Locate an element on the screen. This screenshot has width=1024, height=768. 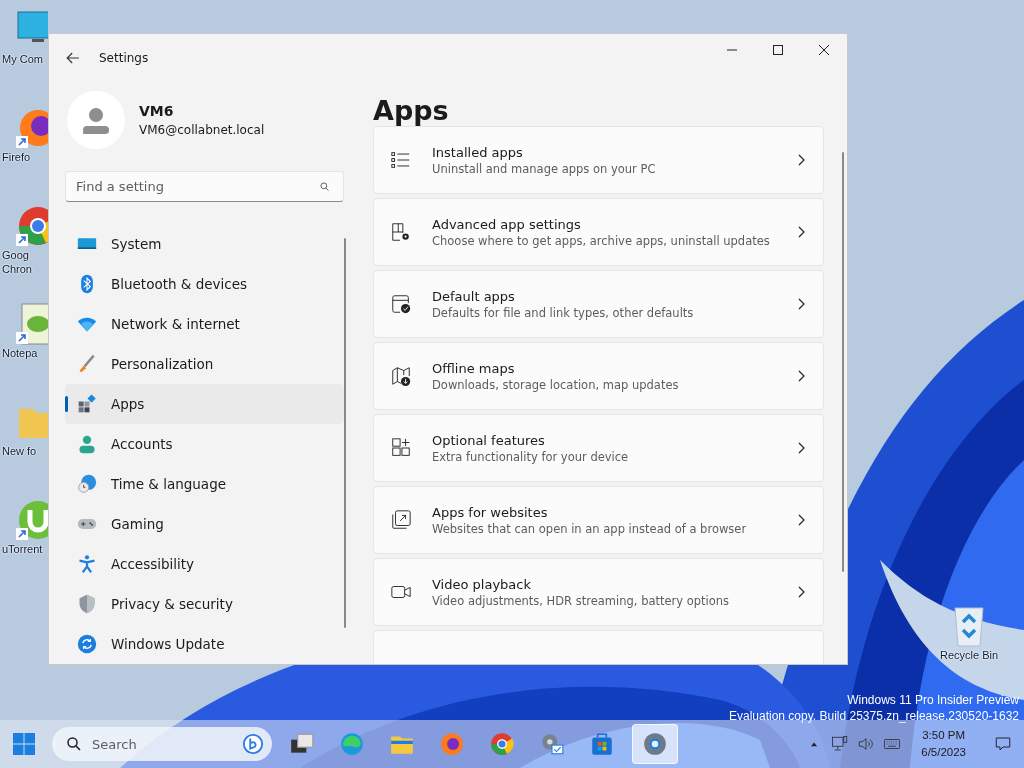
settings-card: Apps for websites Websites that can open in an app instead of a browser is located at coordinates (598, 520).